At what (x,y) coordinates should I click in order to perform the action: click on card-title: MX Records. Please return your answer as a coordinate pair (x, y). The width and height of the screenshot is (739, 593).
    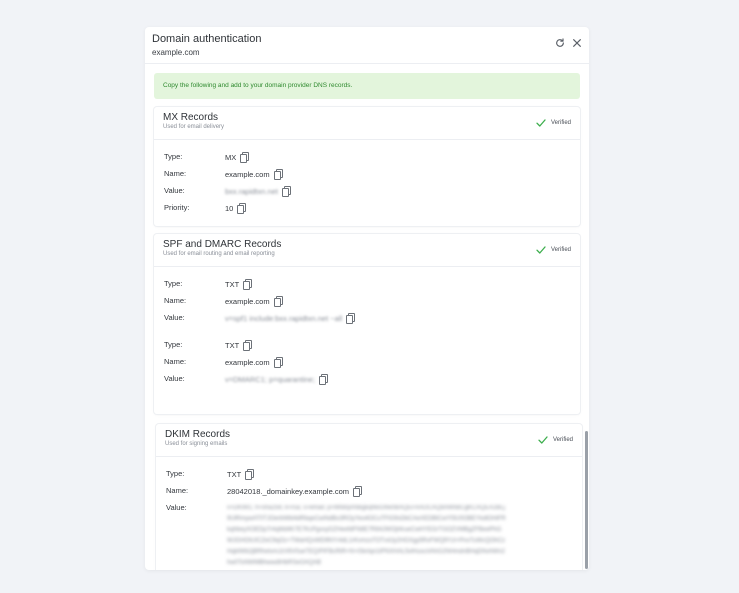
    Looking at the image, I should click on (191, 117).